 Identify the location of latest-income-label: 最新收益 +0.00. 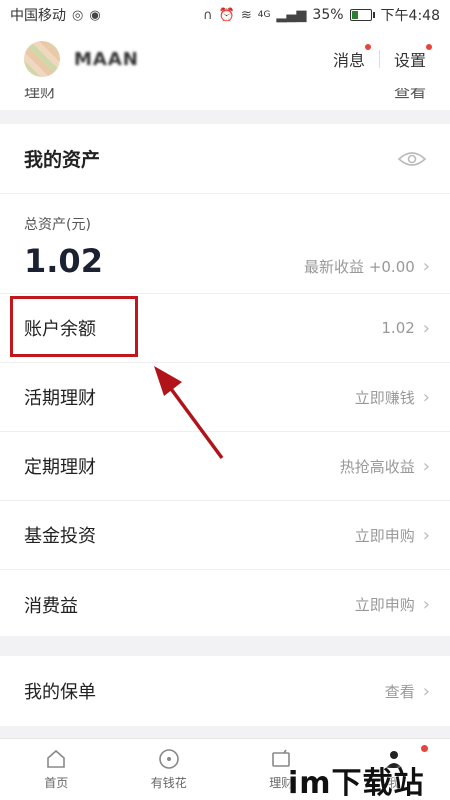
(359, 267).